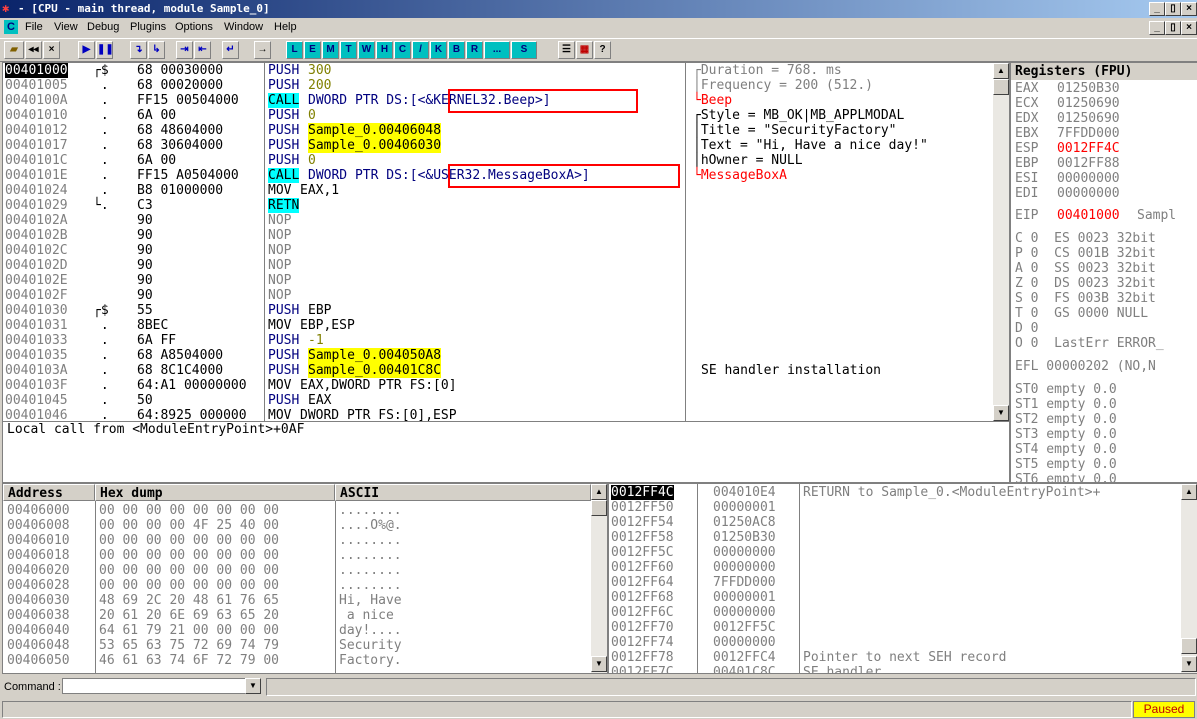 The width and height of the screenshot is (1197, 719). What do you see at coordinates (105, 50) in the screenshot?
I see `pause-icon: ❚❚` at bounding box center [105, 50].